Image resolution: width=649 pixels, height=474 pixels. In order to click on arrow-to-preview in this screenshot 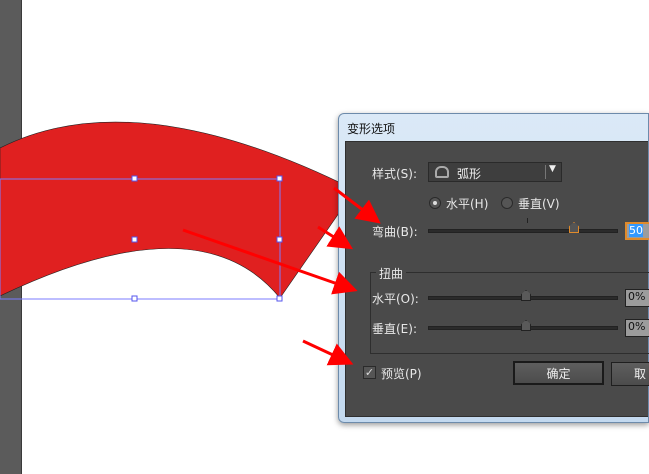, I will do `click(328, 352)`.